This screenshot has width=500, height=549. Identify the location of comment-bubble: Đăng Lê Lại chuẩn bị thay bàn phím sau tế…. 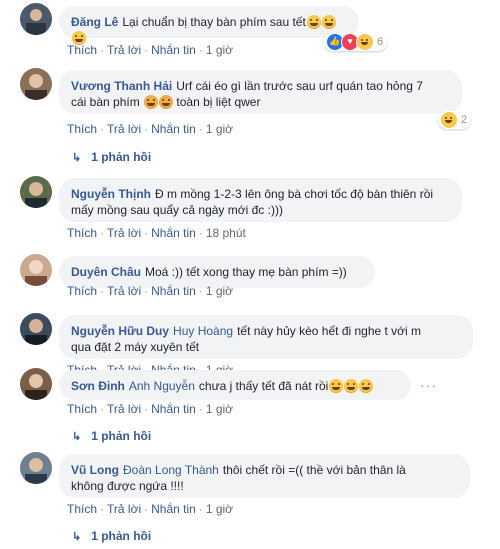
(209, 25).